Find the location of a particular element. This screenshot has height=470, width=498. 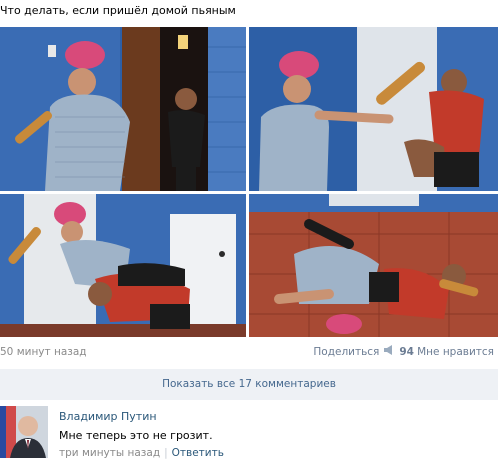

comment-footer: три минуты назад | Ответить is located at coordinates (141, 453).